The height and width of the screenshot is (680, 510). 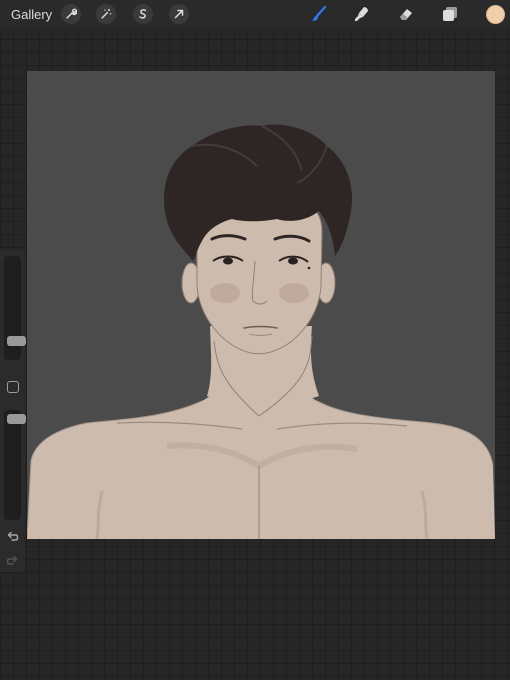 What do you see at coordinates (495, 14) in the screenshot?
I see `color-picker-swatch` at bounding box center [495, 14].